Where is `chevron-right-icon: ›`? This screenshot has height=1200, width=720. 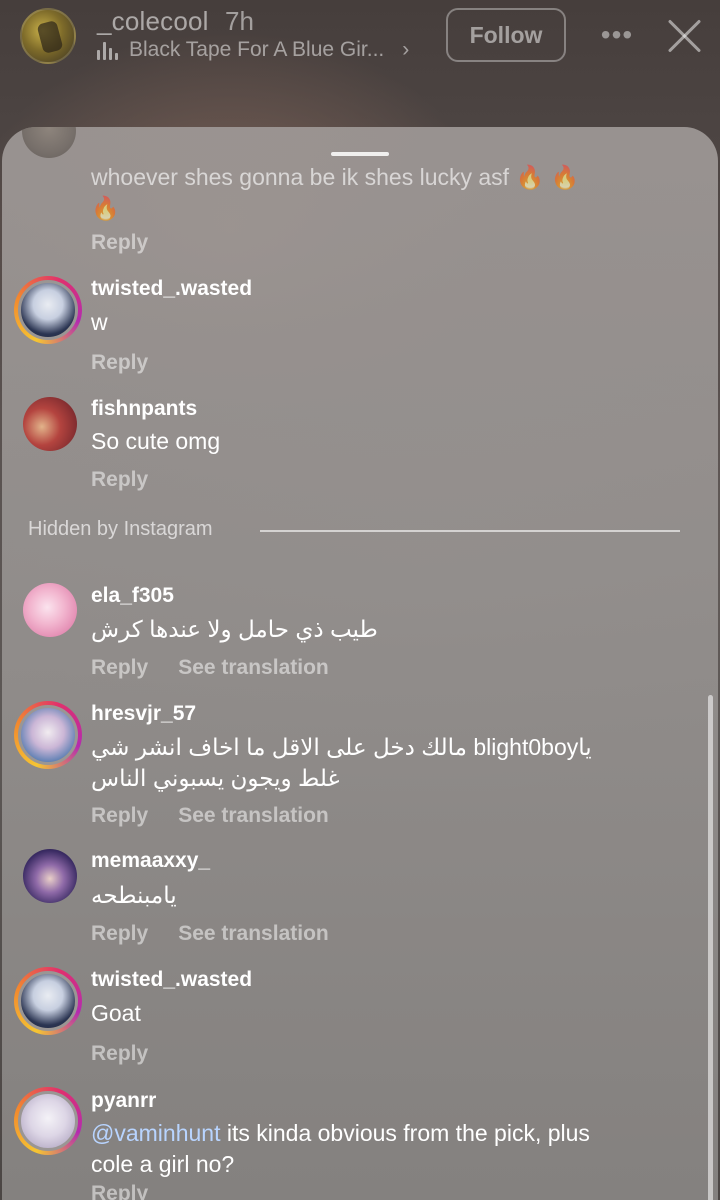 chevron-right-icon: › is located at coordinates (406, 49).